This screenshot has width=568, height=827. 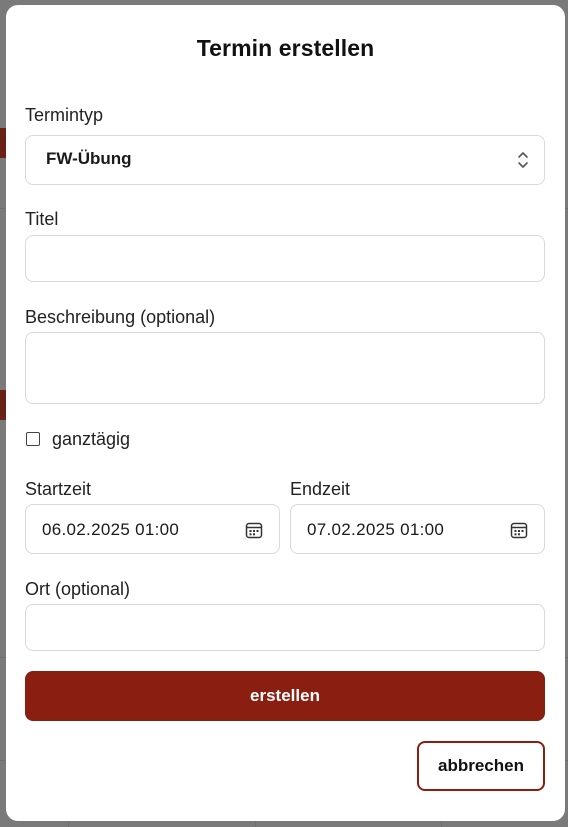 What do you see at coordinates (285, 368) in the screenshot?
I see `beschreibung-textarea` at bounding box center [285, 368].